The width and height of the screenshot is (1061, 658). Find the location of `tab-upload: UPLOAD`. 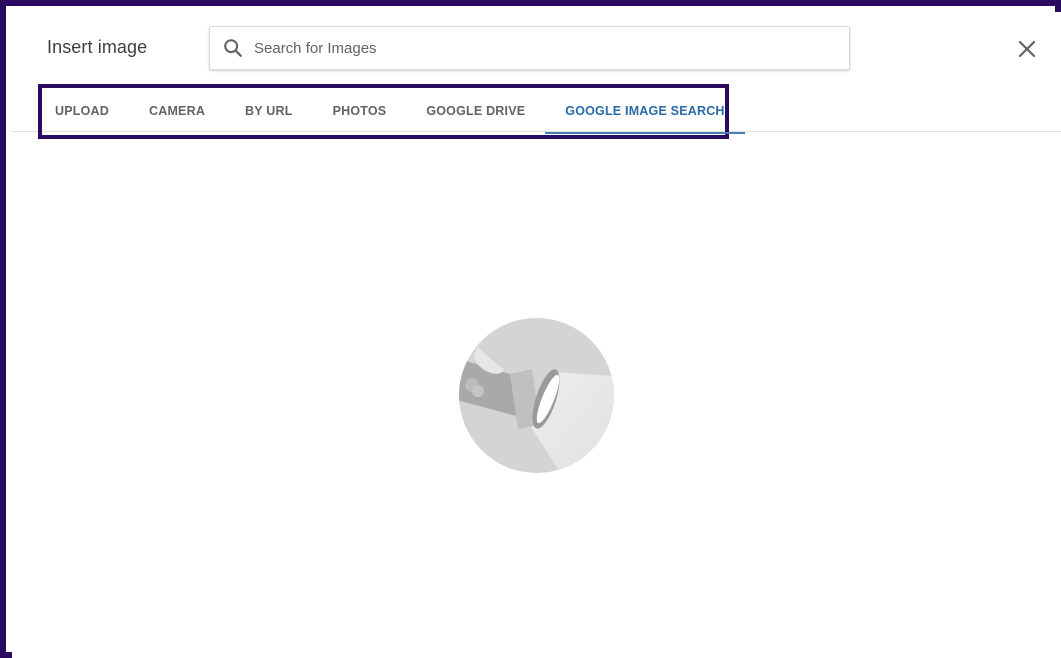

tab-upload: UPLOAD is located at coordinates (82, 111).